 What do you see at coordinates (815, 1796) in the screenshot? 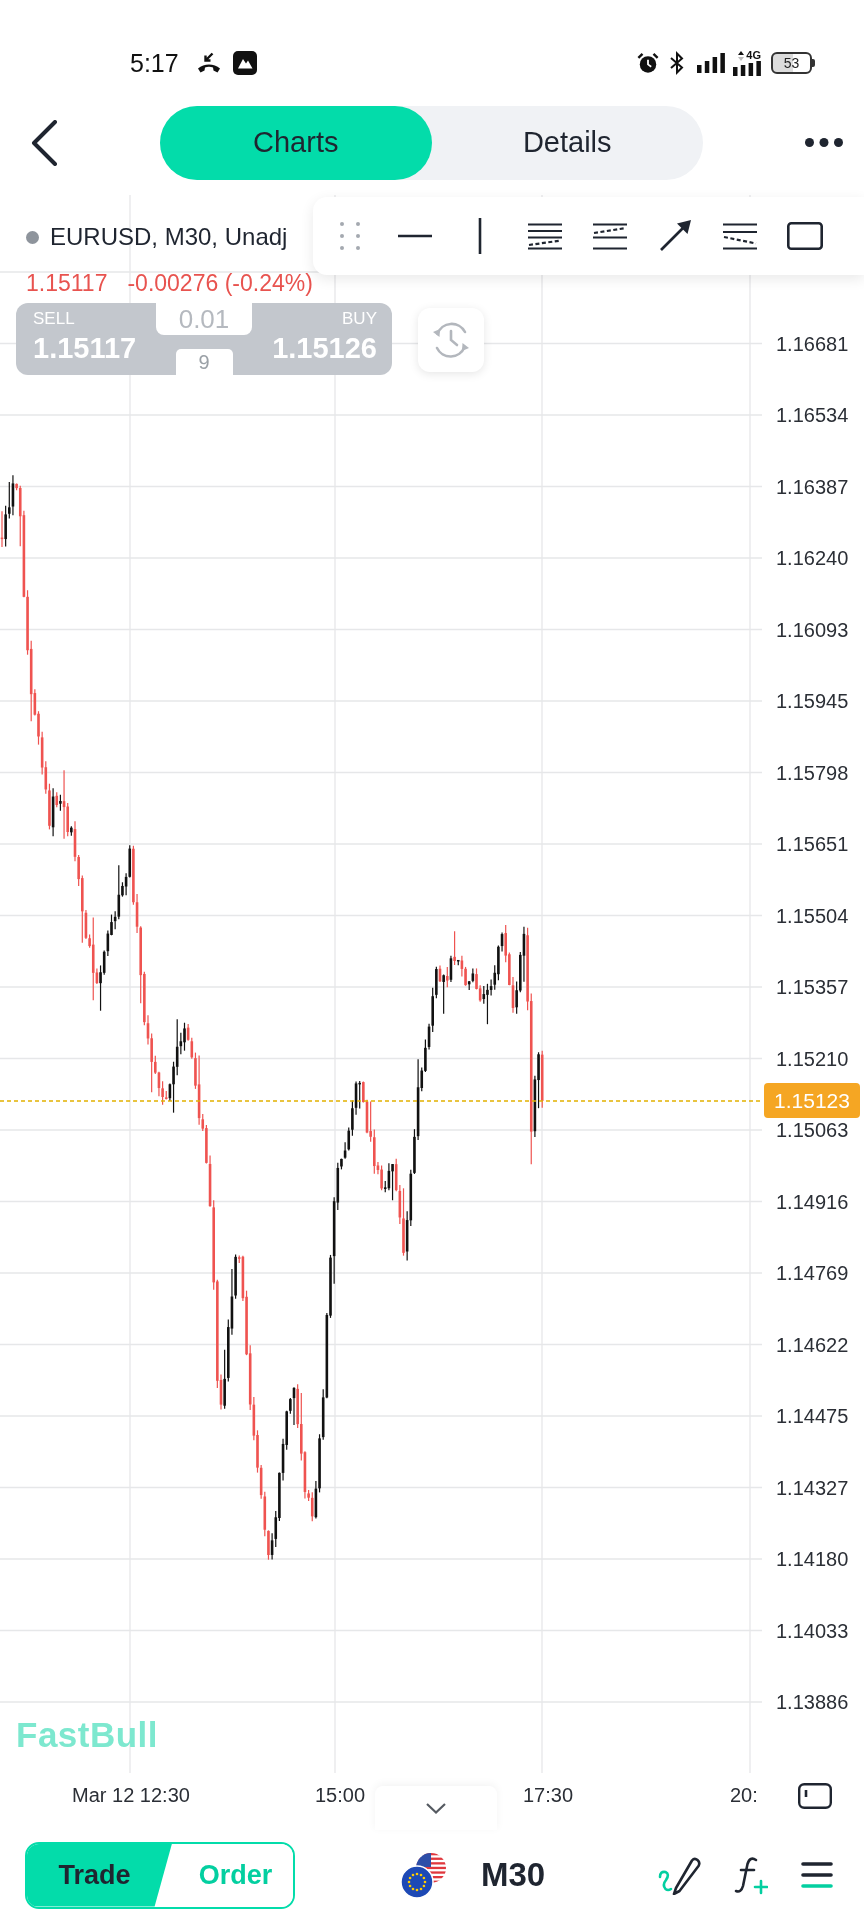
I see `panel-layout-icon` at bounding box center [815, 1796].